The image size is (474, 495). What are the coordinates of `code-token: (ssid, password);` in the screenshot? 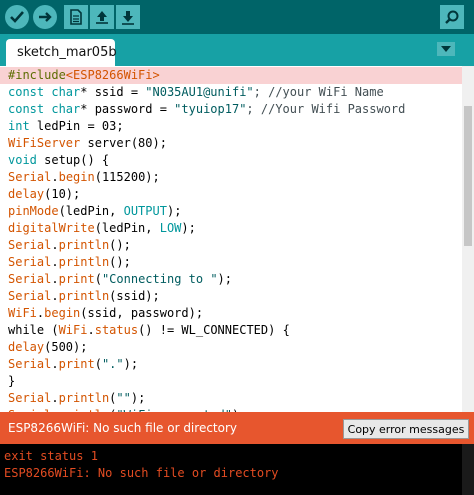 It's located at (142, 313).